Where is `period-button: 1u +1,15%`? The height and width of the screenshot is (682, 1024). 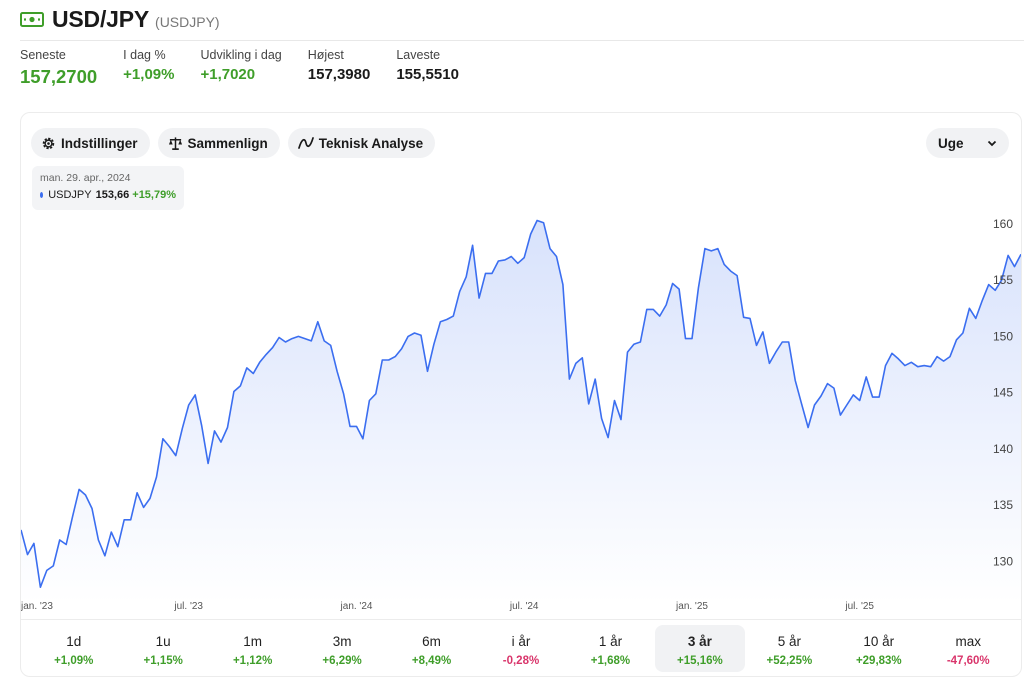
period-button: 1u +1,15% is located at coordinates (162, 648).